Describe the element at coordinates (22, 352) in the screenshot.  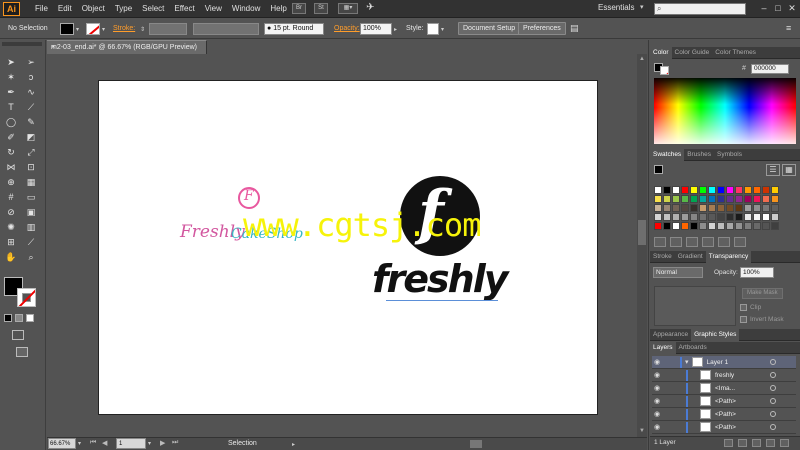
I see `screen-mode-icon` at that location.